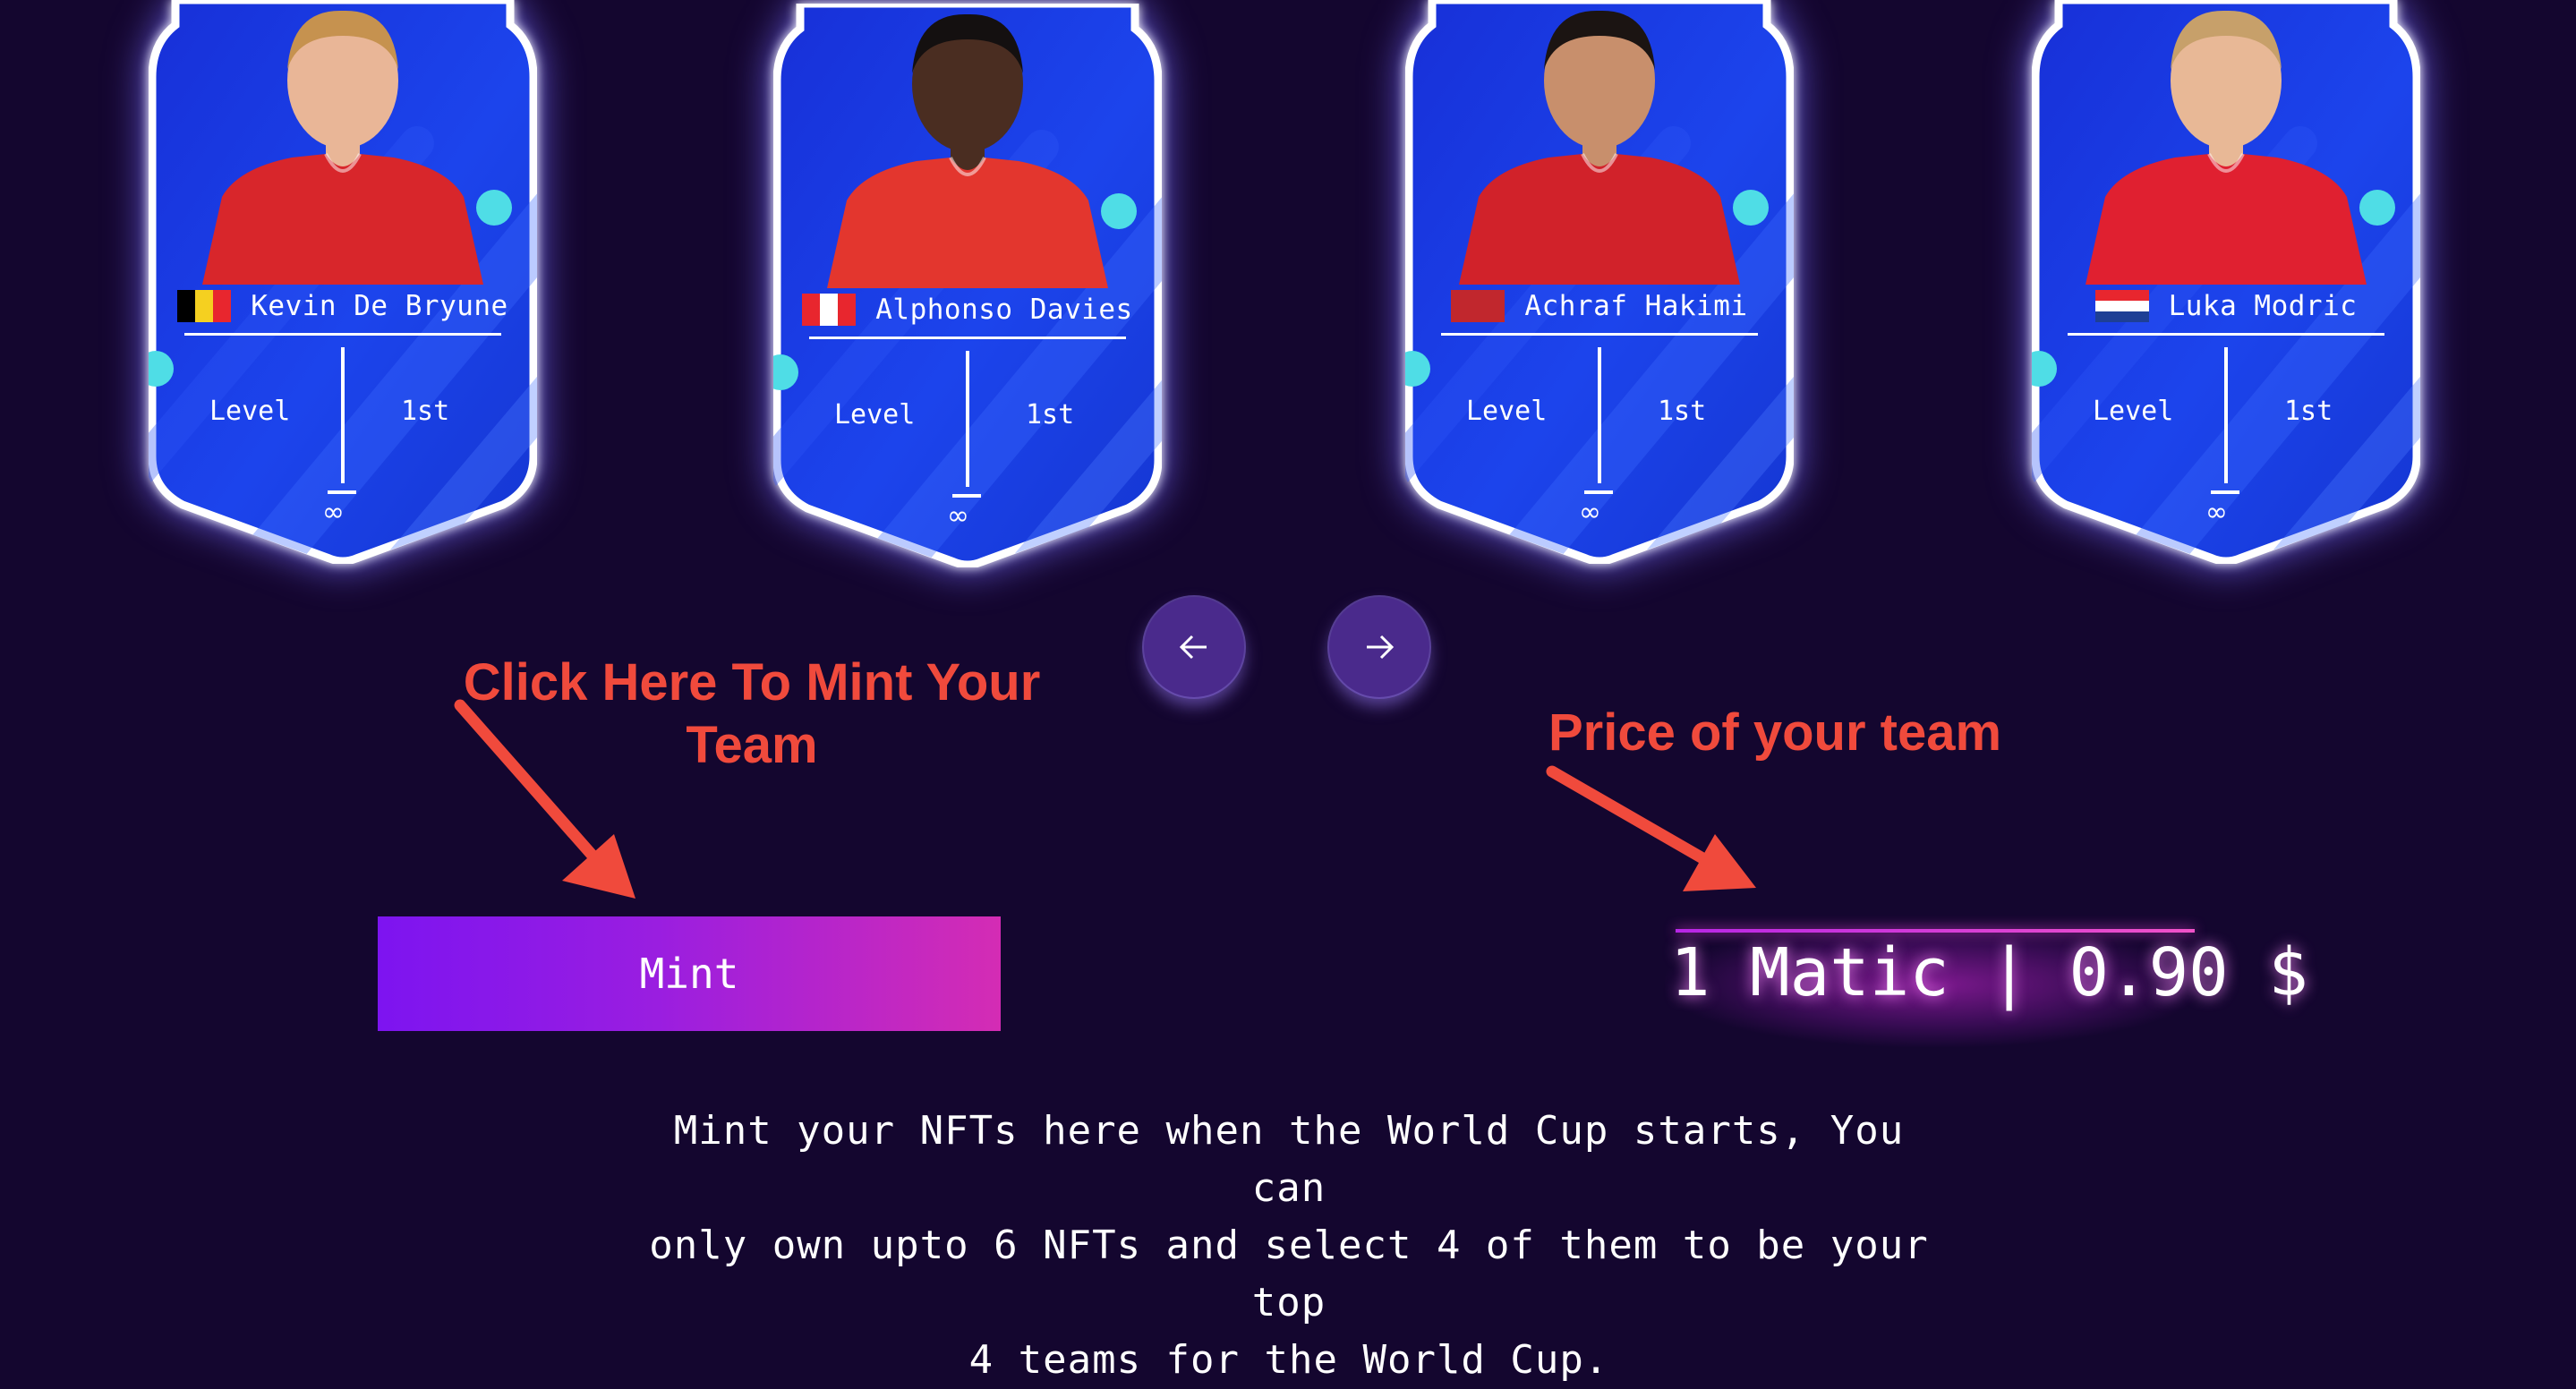 The width and height of the screenshot is (2576, 1389). Describe the element at coordinates (752, 682) in the screenshot. I see `mint-hint-line1: Click Here To Mint Your` at that location.